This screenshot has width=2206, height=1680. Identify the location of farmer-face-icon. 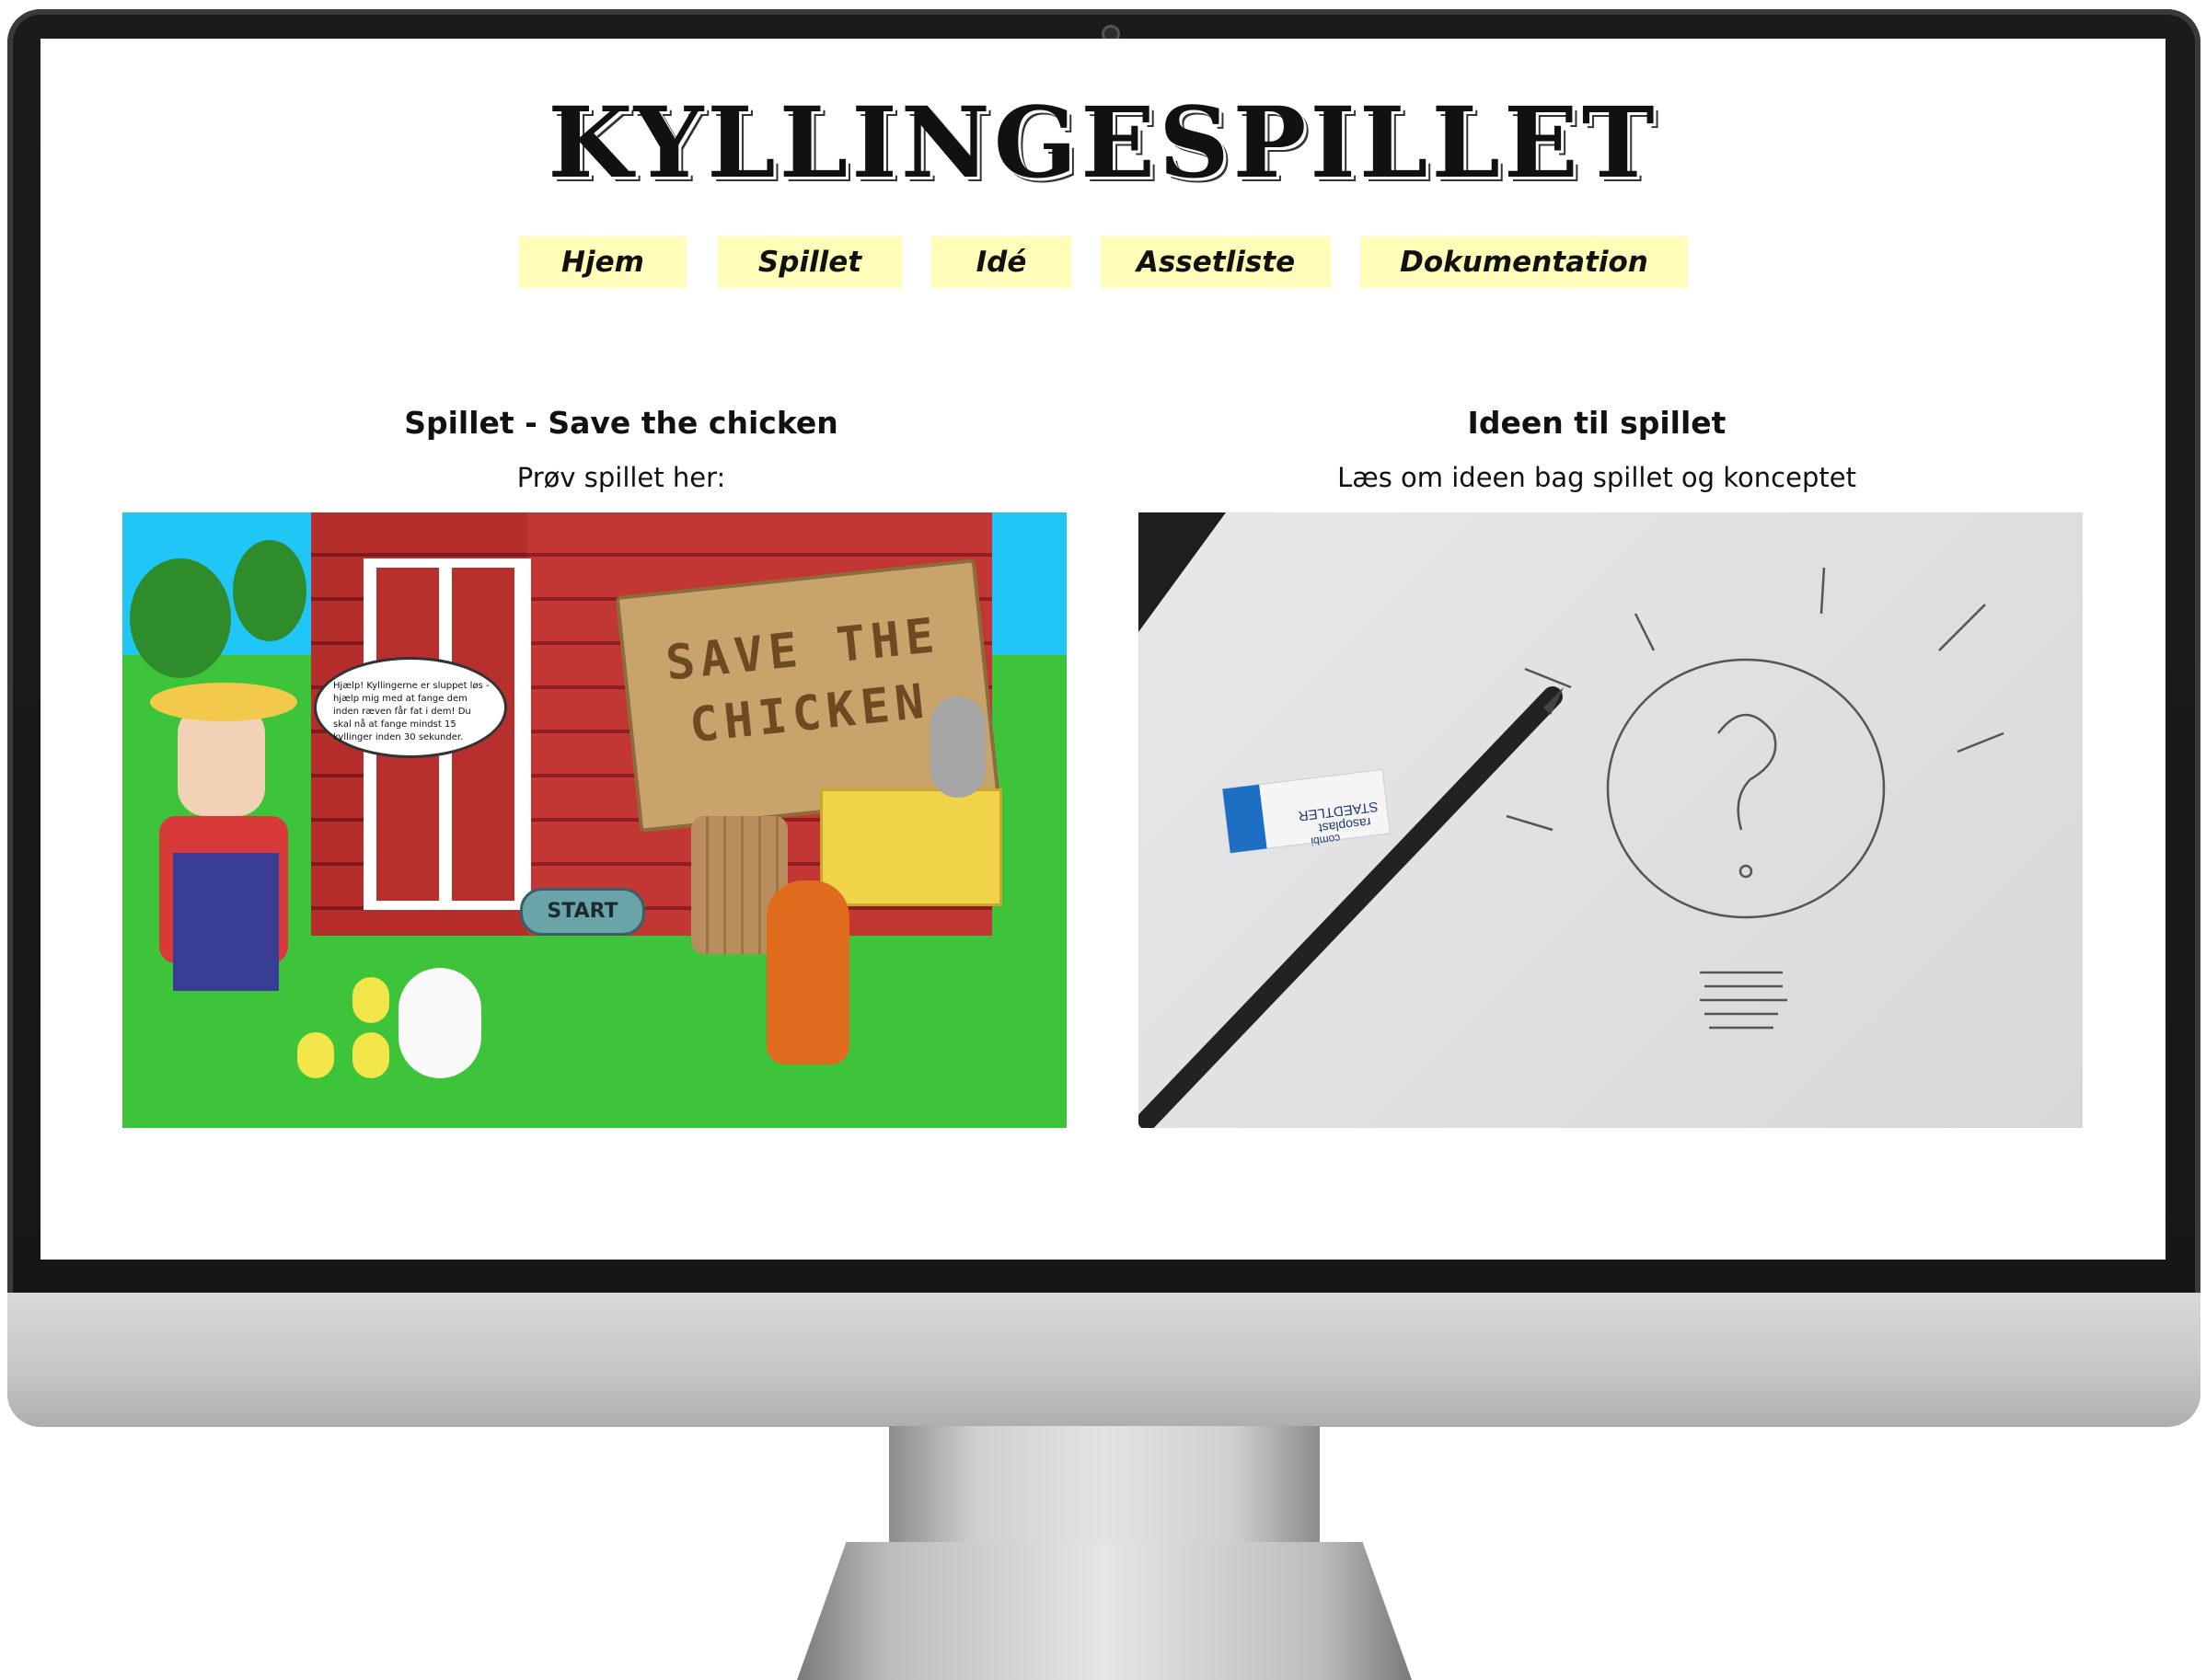
(222, 761).